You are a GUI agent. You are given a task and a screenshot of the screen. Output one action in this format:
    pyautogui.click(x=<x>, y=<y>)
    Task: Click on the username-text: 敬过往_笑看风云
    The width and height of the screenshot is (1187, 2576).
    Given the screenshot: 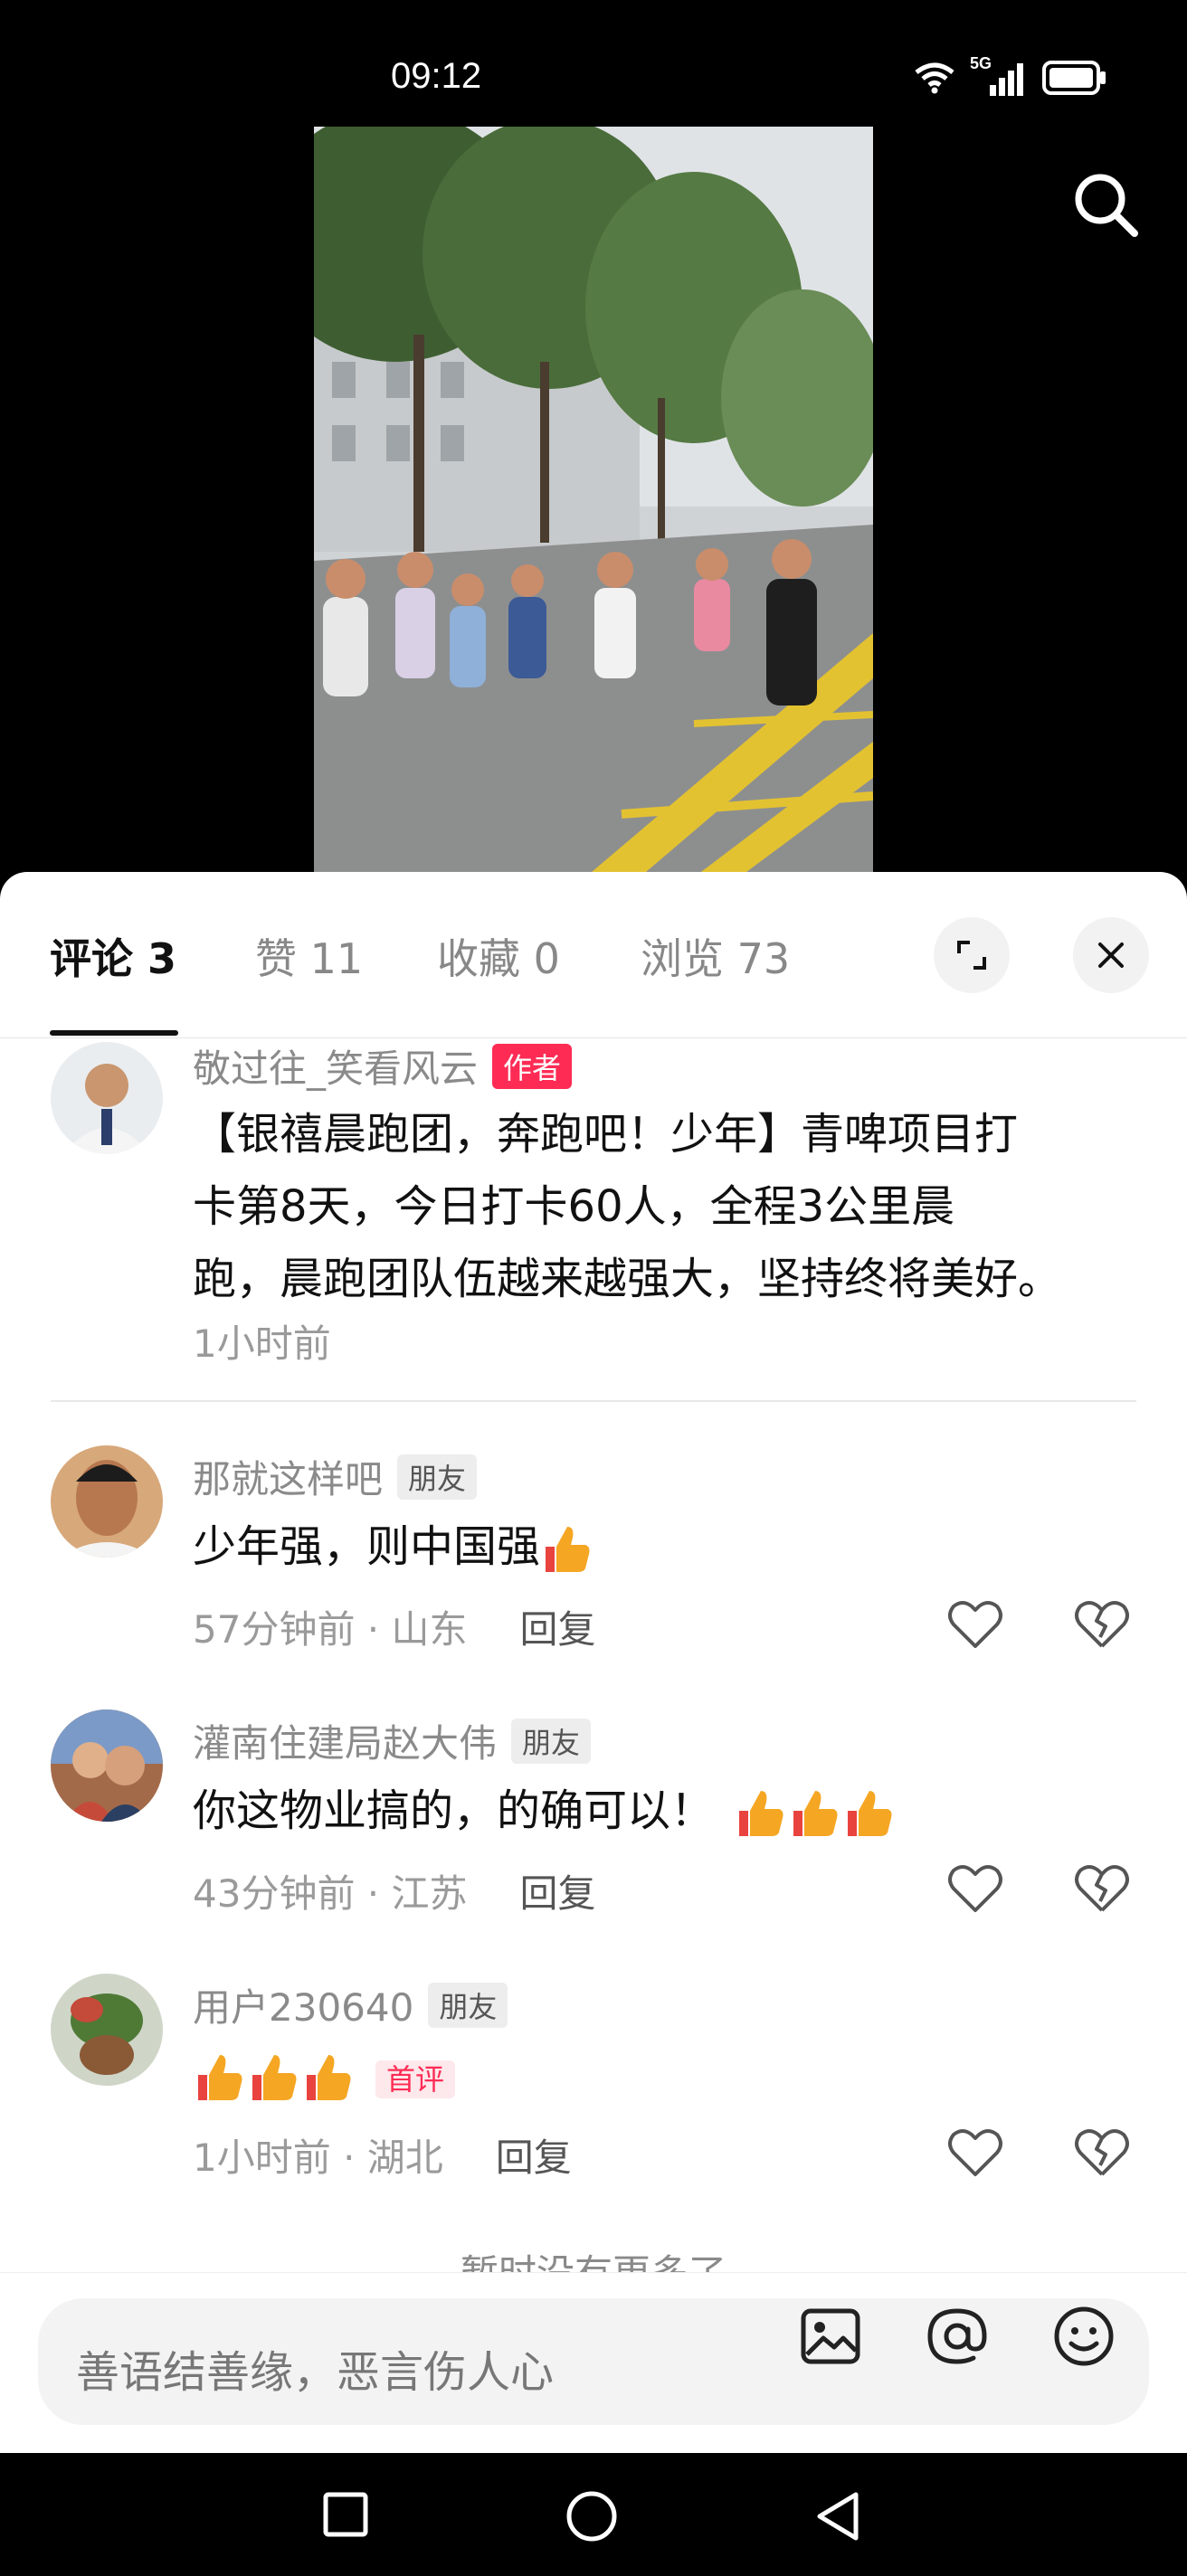 What is the action you would take?
    pyautogui.click(x=335, y=1066)
    